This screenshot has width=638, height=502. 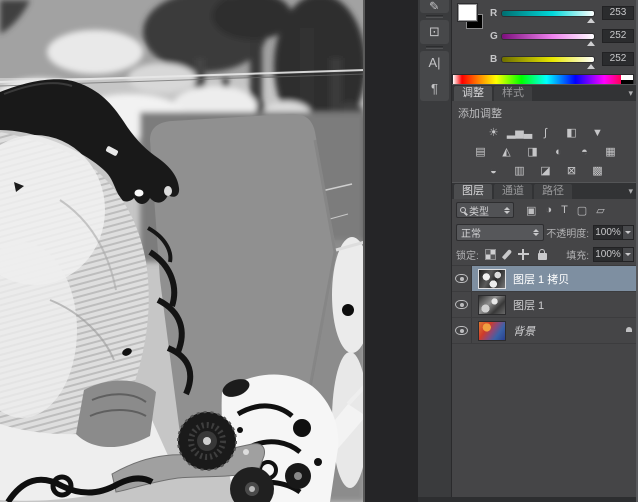 I want to click on blue-slider-thumb-icon, so click(x=591, y=66).